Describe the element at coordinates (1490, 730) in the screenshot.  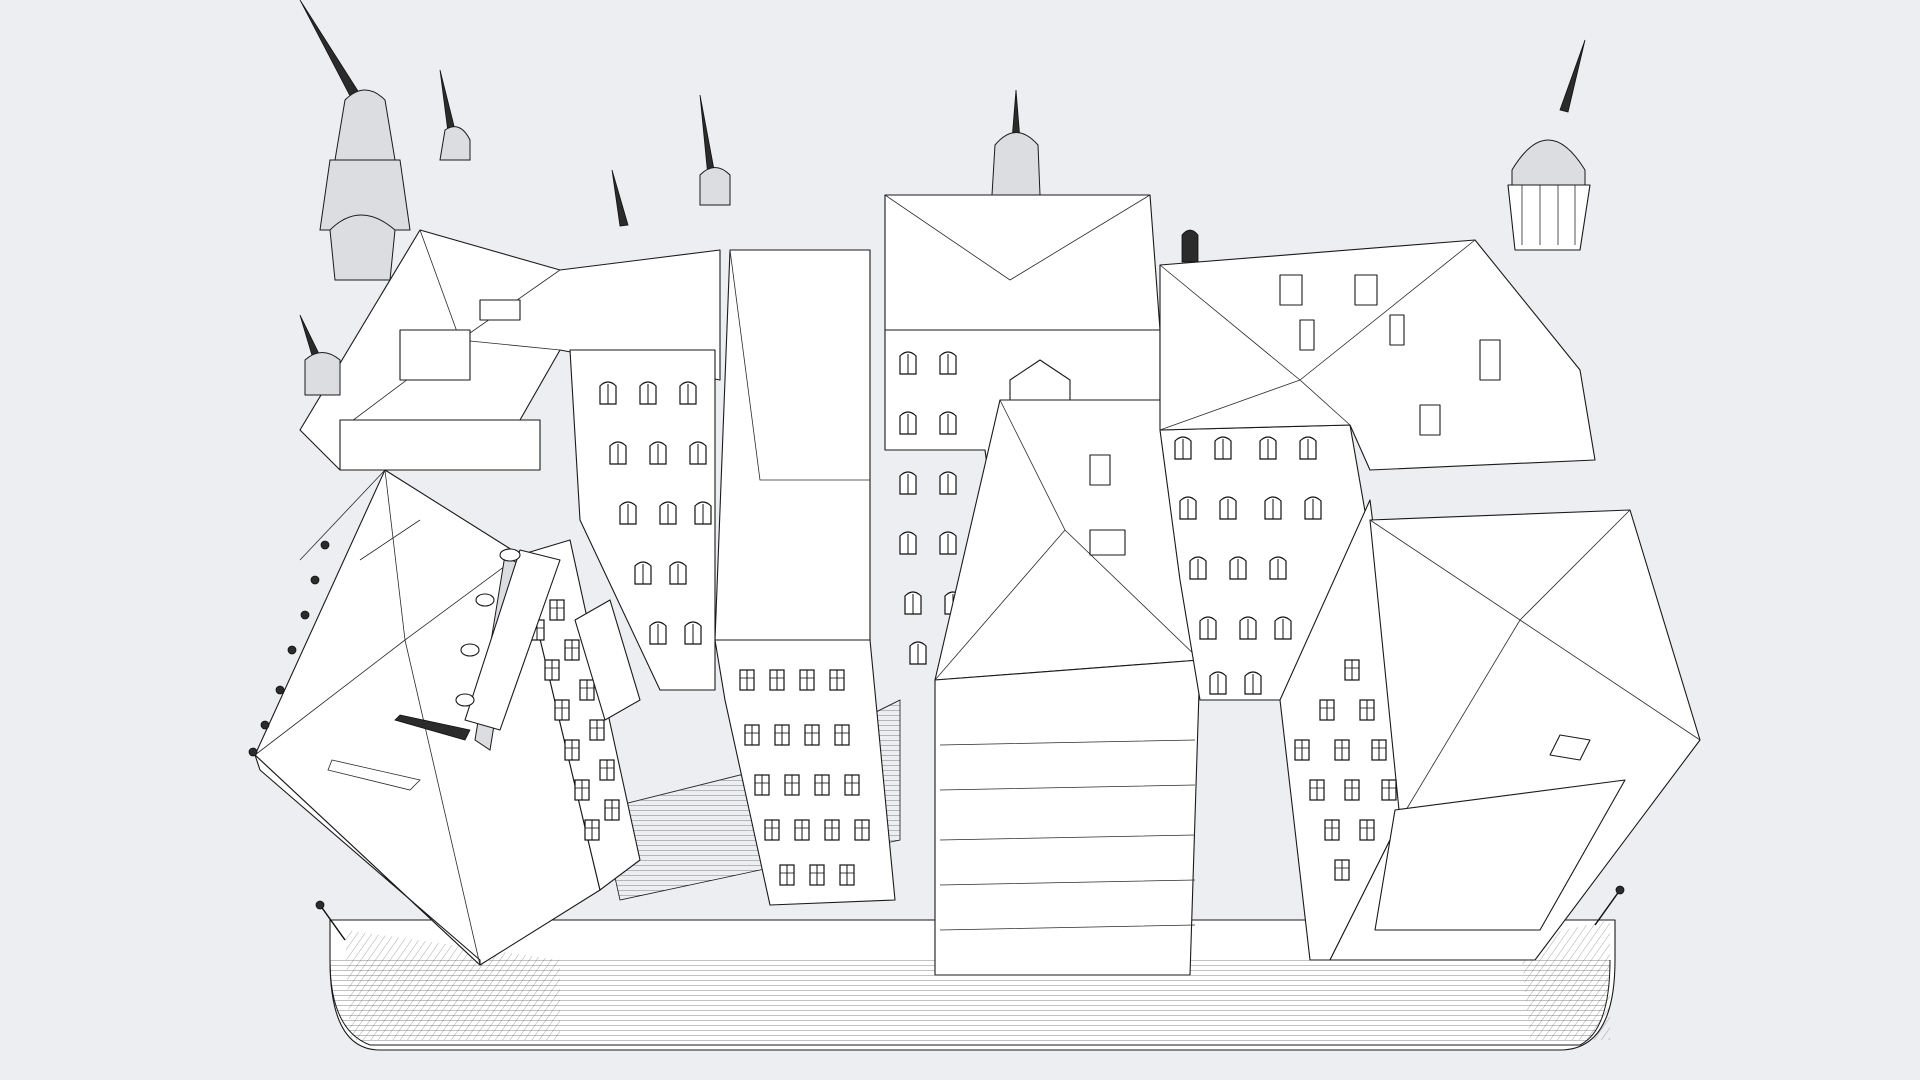
I see `right-front-wing` at that location.